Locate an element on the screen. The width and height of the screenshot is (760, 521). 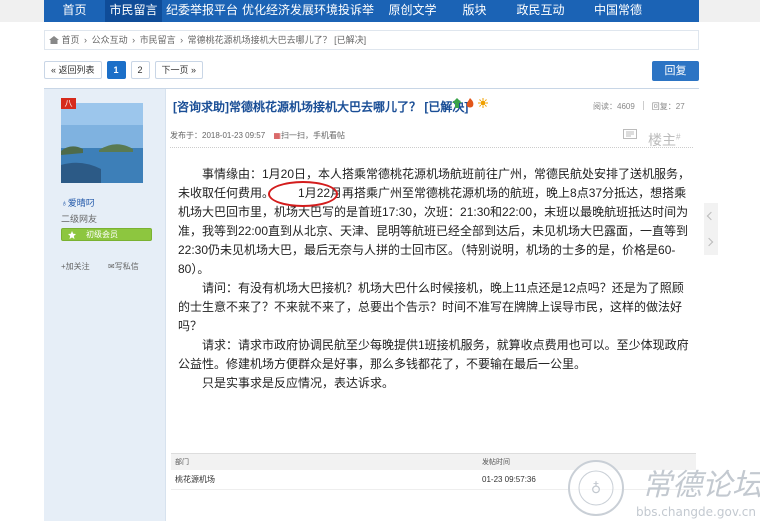
back-to-list-button: « 返回列表 is located at coordinates (73, 70).